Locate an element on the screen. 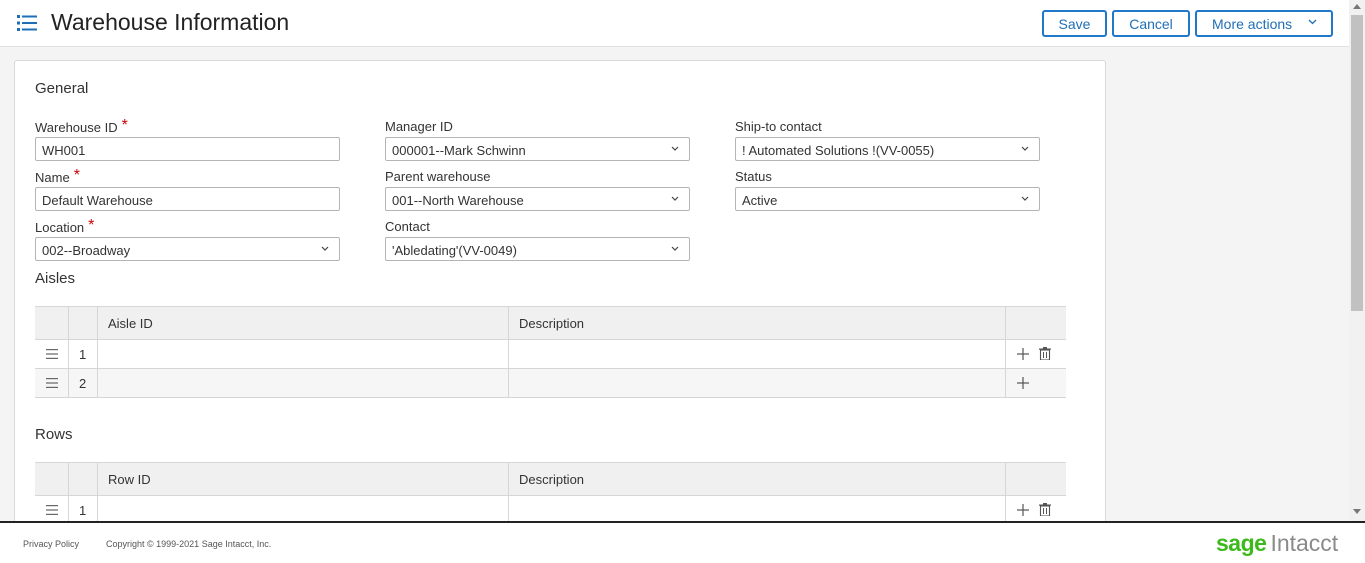 Image resolution: width=1365 pixels, height=563 pixels. row-number: 2 is located at coordinates (83, 383).